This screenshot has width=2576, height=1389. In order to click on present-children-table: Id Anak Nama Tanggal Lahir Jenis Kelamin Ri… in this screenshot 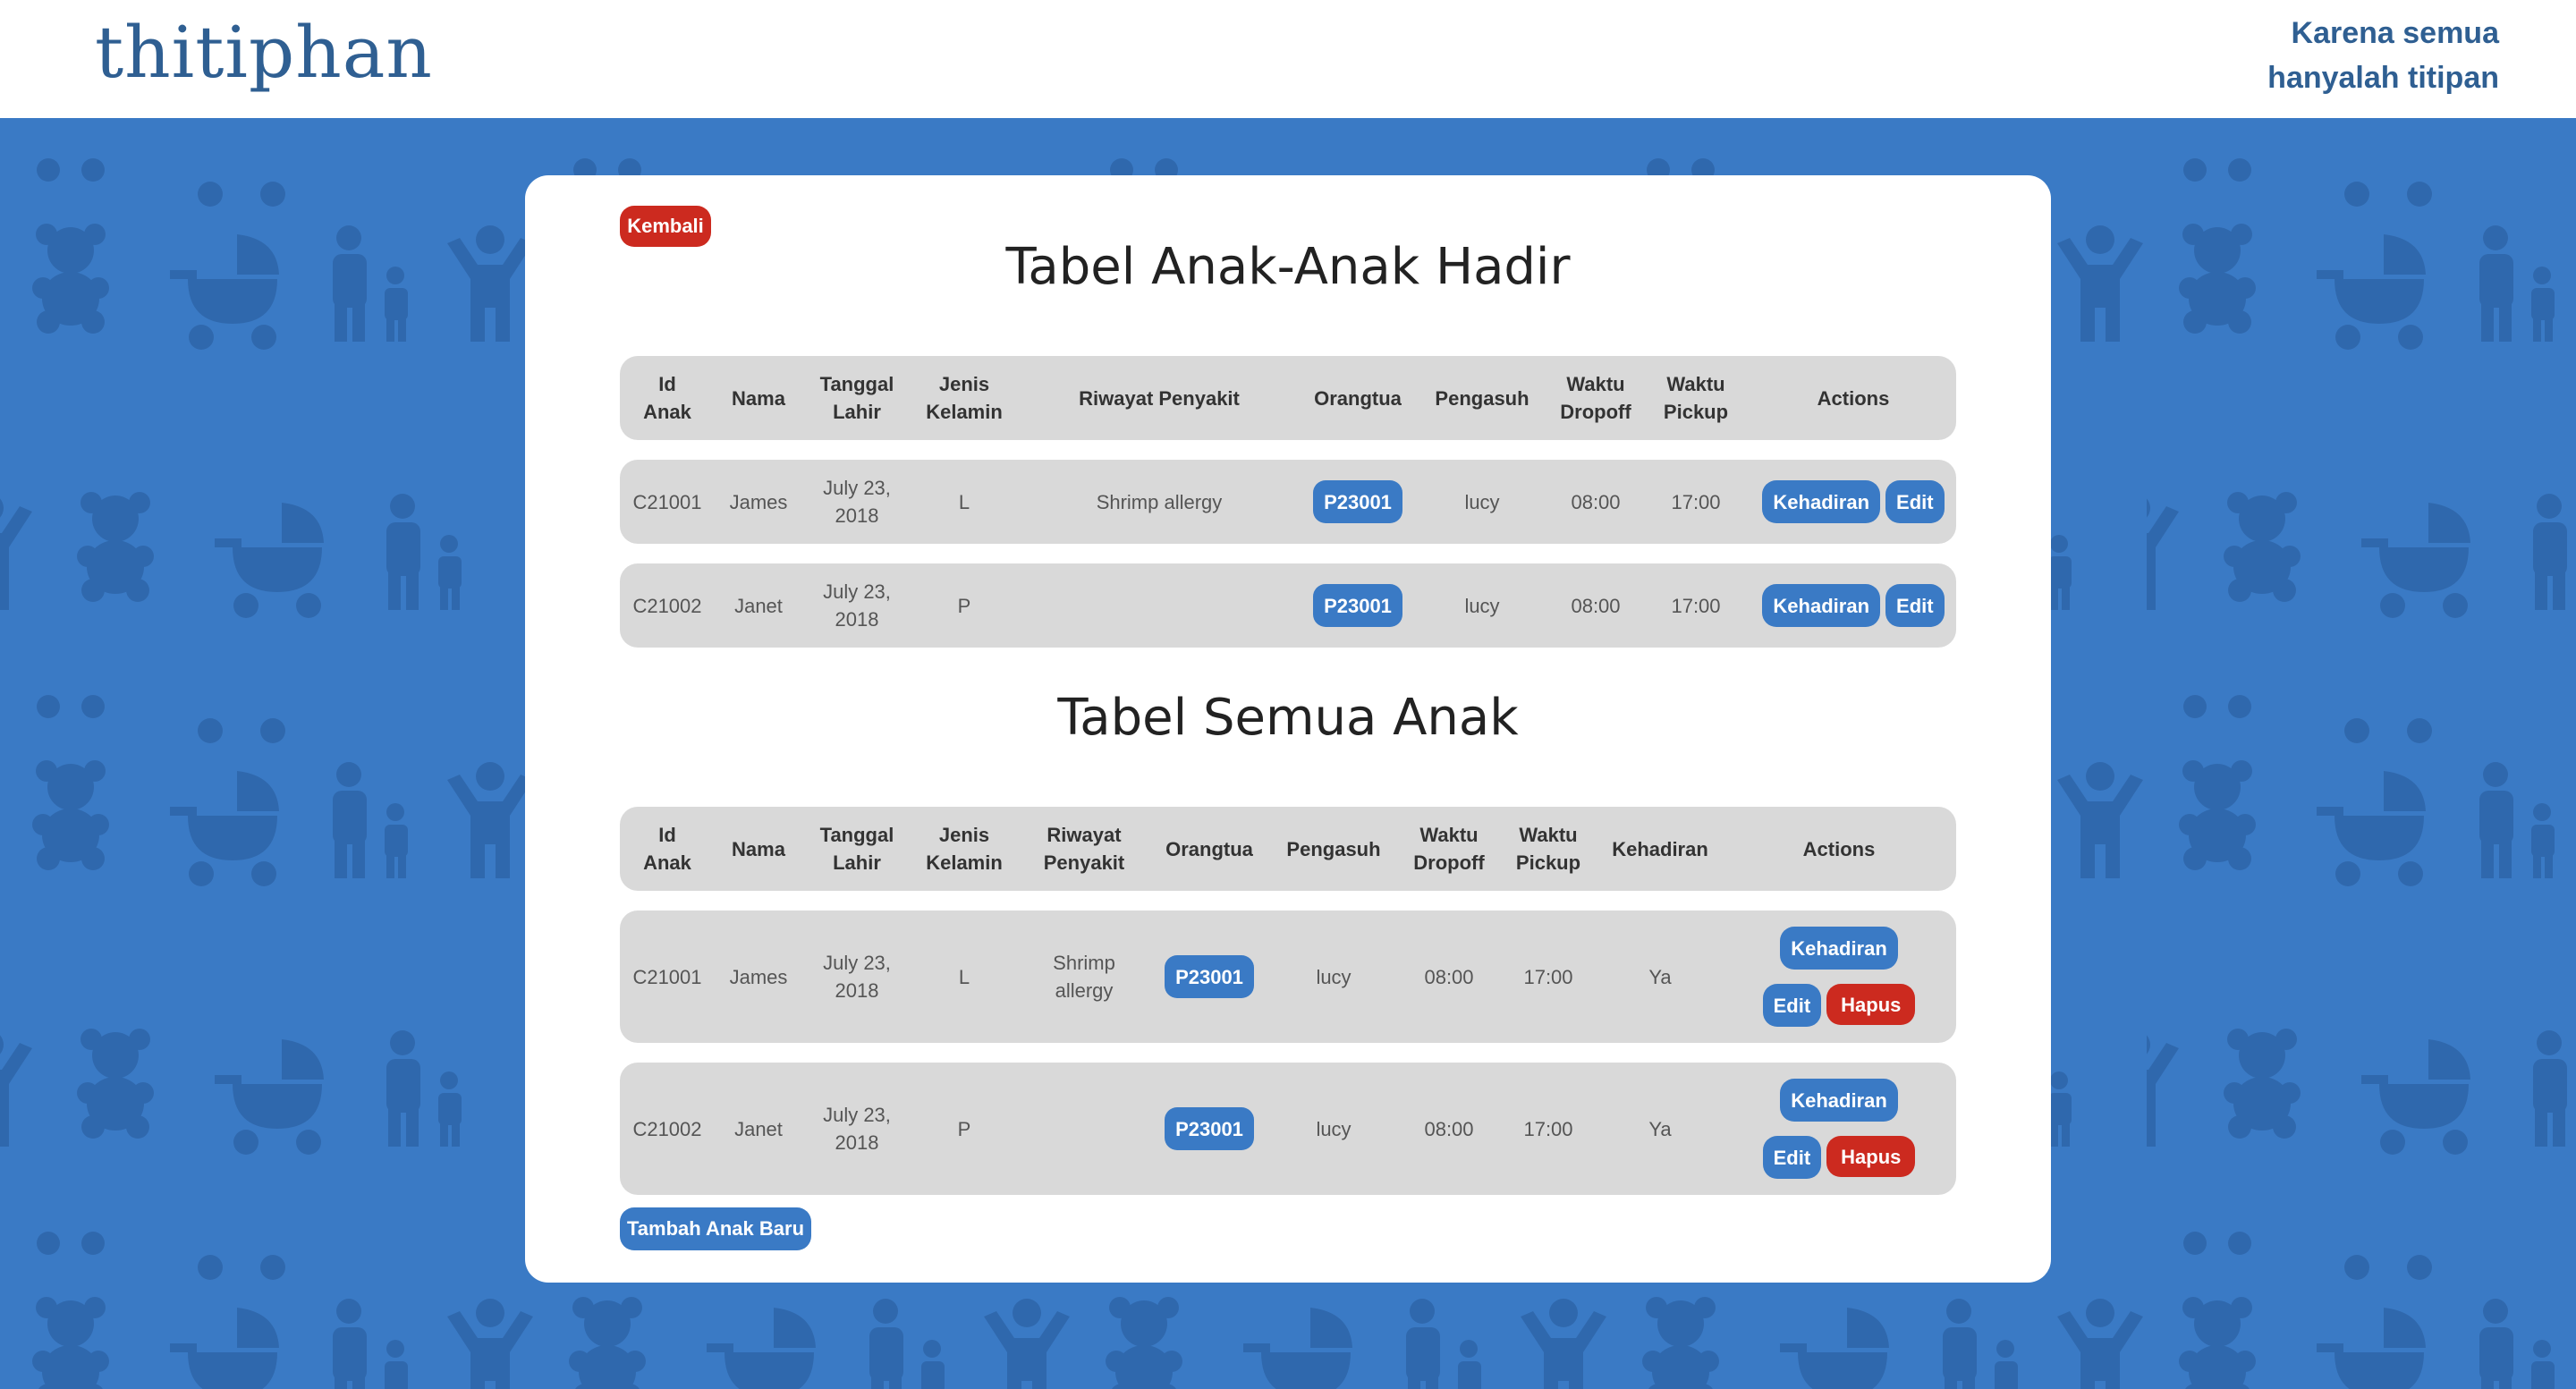, I will do `click(1288, 511)`.